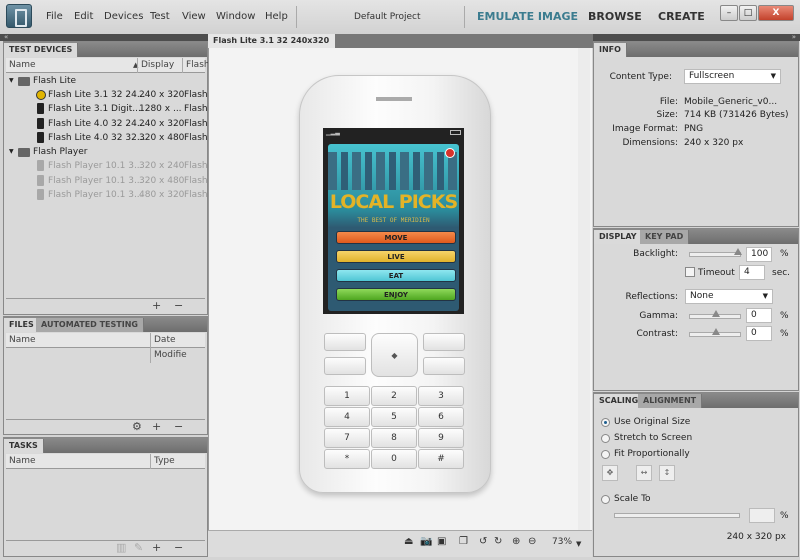  What do you see at coordinates (396, 256) in the screenshot?
I see `live-button: LIVE` at bounding box center [396, 256].